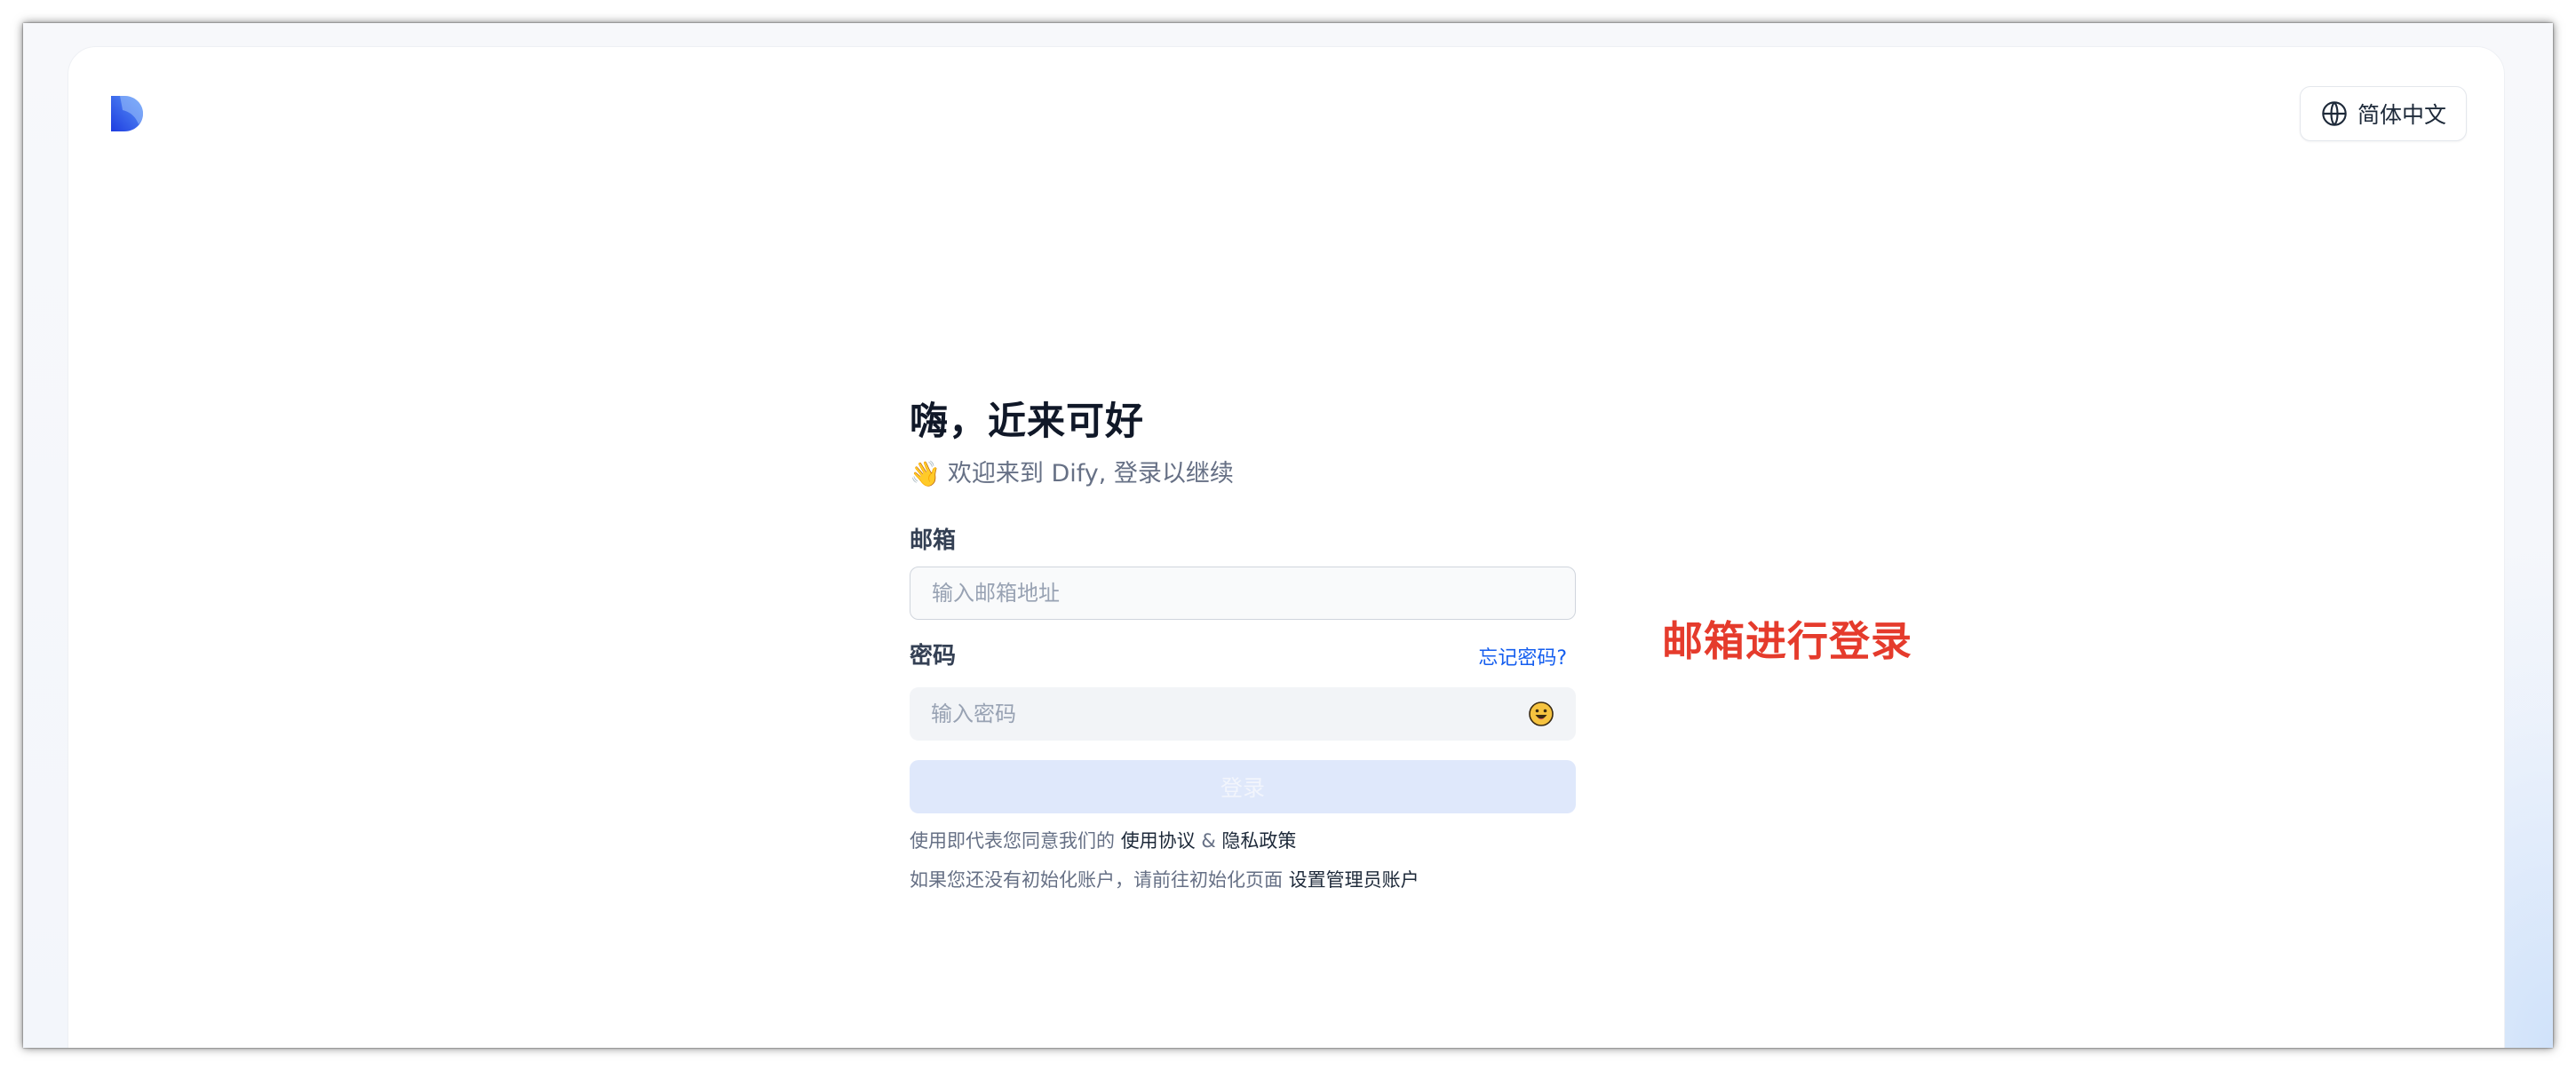 The width and height of the screenshot is (2576, 1078). What do you see at coordinates (1243, 786) in the screenshot?
I see `login-button: 登录` at bounding box center [1243, 786].